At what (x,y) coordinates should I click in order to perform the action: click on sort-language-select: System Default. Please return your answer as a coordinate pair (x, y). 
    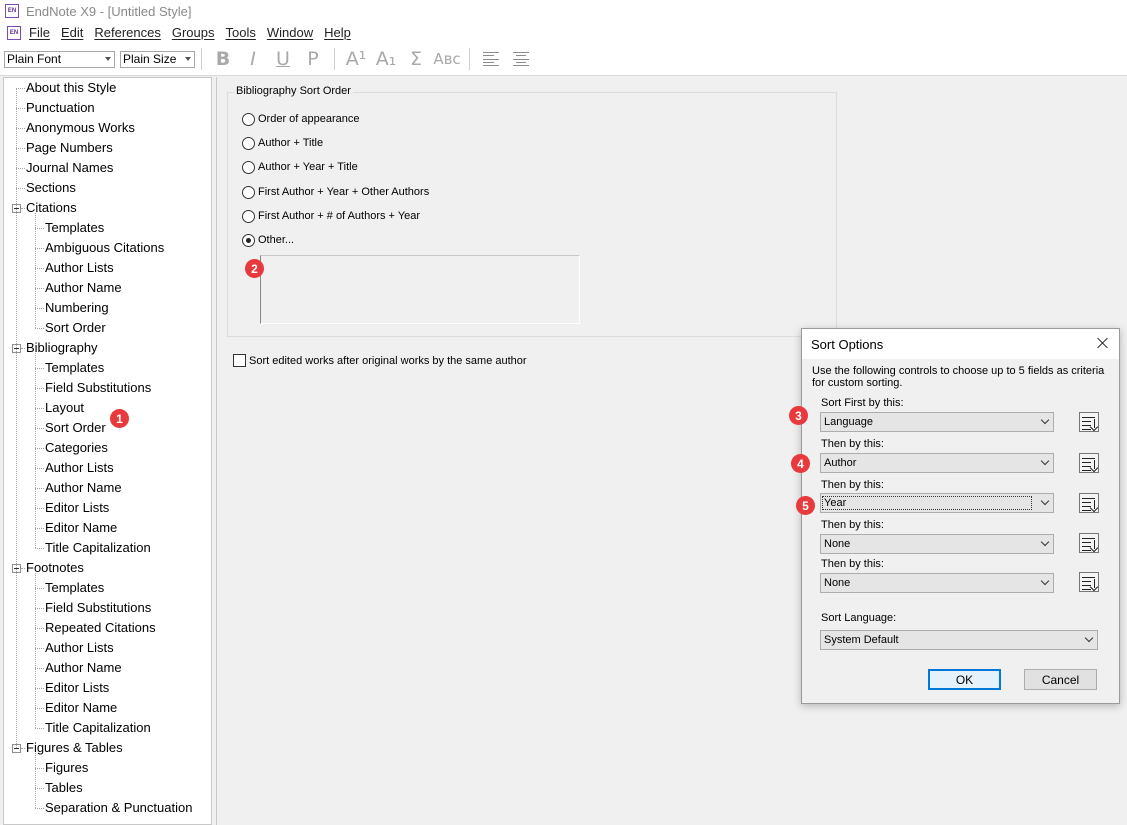
    Looking at the image, I should click on (959, 640).